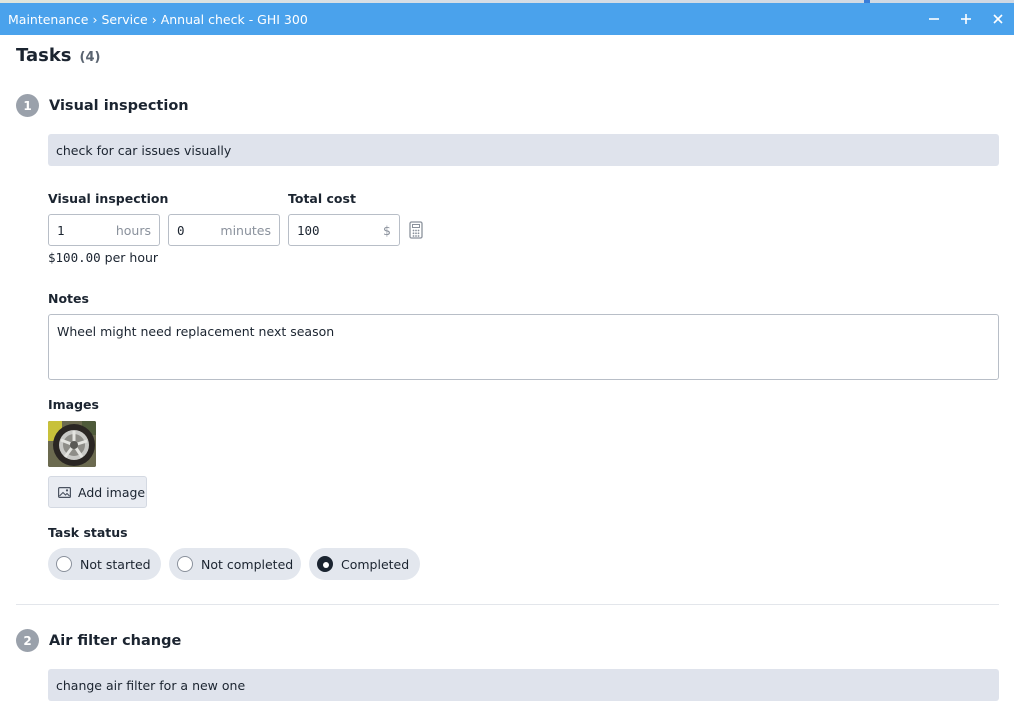 The image size is (1014, 716). What do you see at coordinates (112, 492) in the screenshot?
I see `add-image-label: Add image` at bounding box center [112, 492].